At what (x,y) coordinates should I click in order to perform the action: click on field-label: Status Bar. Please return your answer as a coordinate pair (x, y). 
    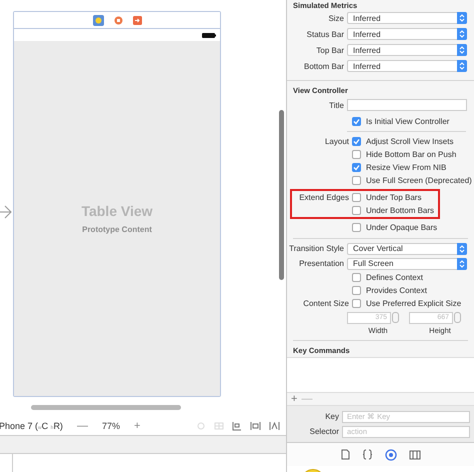
    Looking at the image, I should click on (325, 34).